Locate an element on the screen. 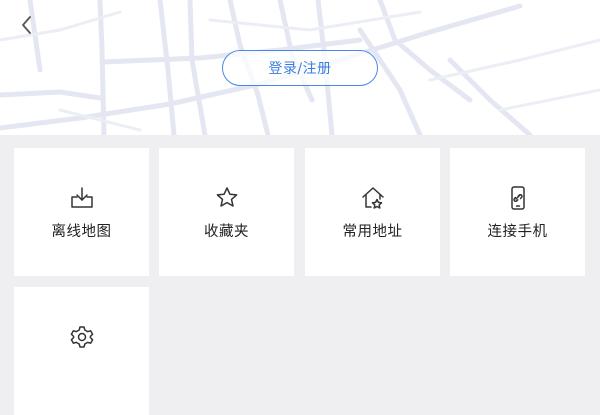  tile-label: 收藏夹 is located at coordinates (226, 232).